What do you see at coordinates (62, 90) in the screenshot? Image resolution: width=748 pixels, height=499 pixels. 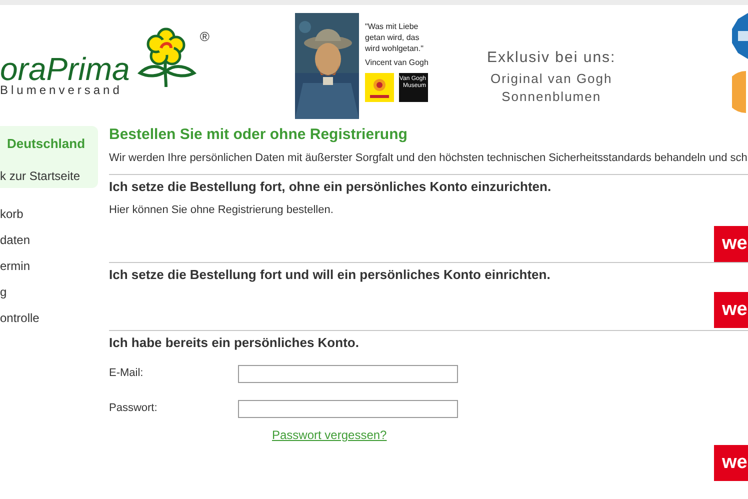 I see `logo-tagline: Blumenversand` at bounding box center [62, 90].